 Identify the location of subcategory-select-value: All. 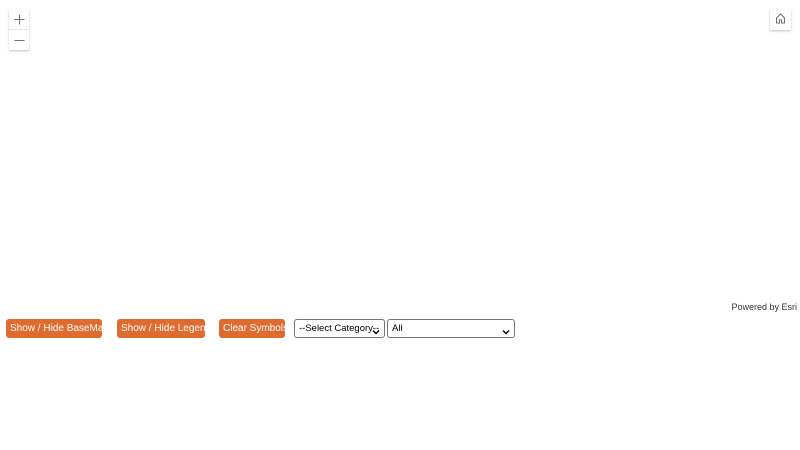
(397, 328).